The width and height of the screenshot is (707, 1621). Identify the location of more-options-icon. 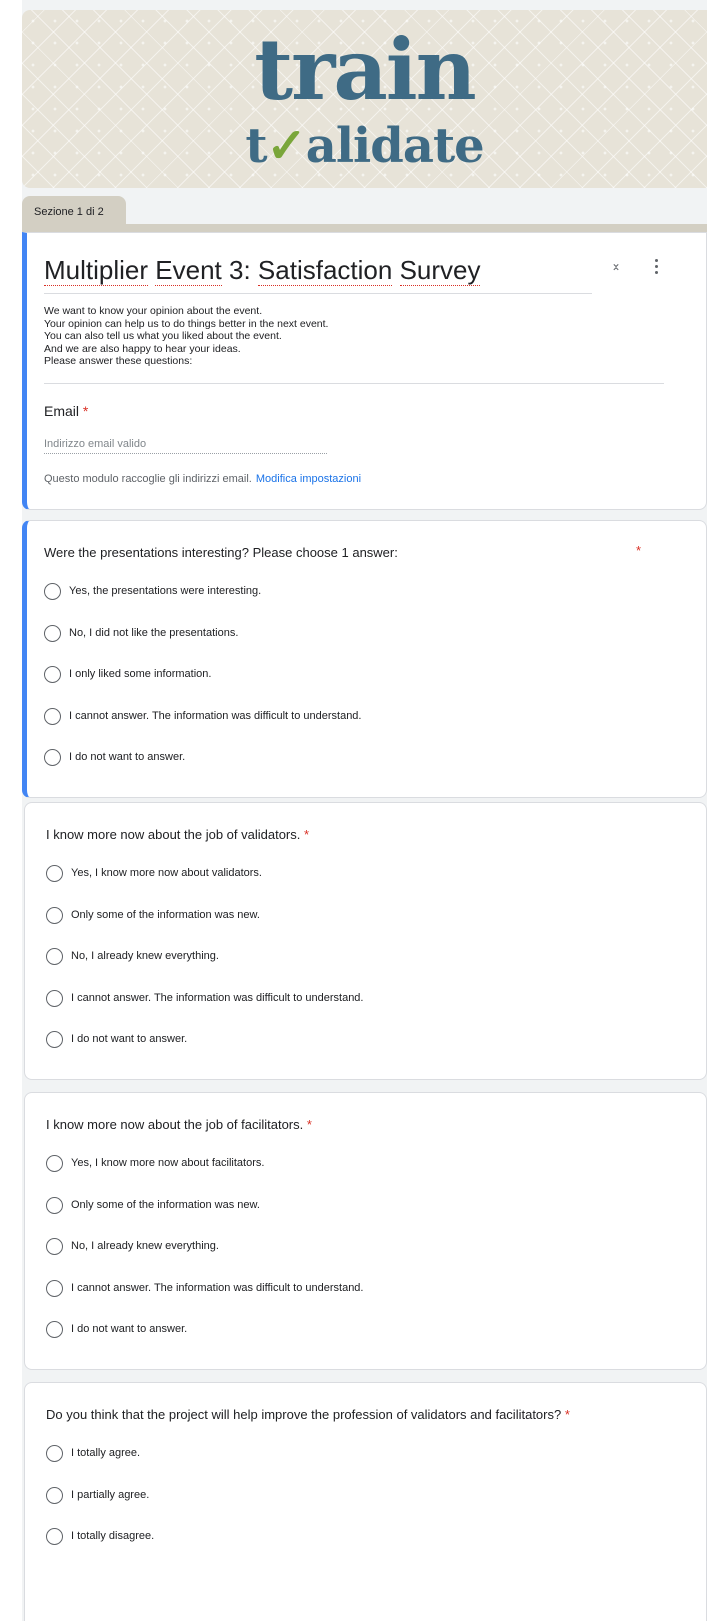
(656, 269).